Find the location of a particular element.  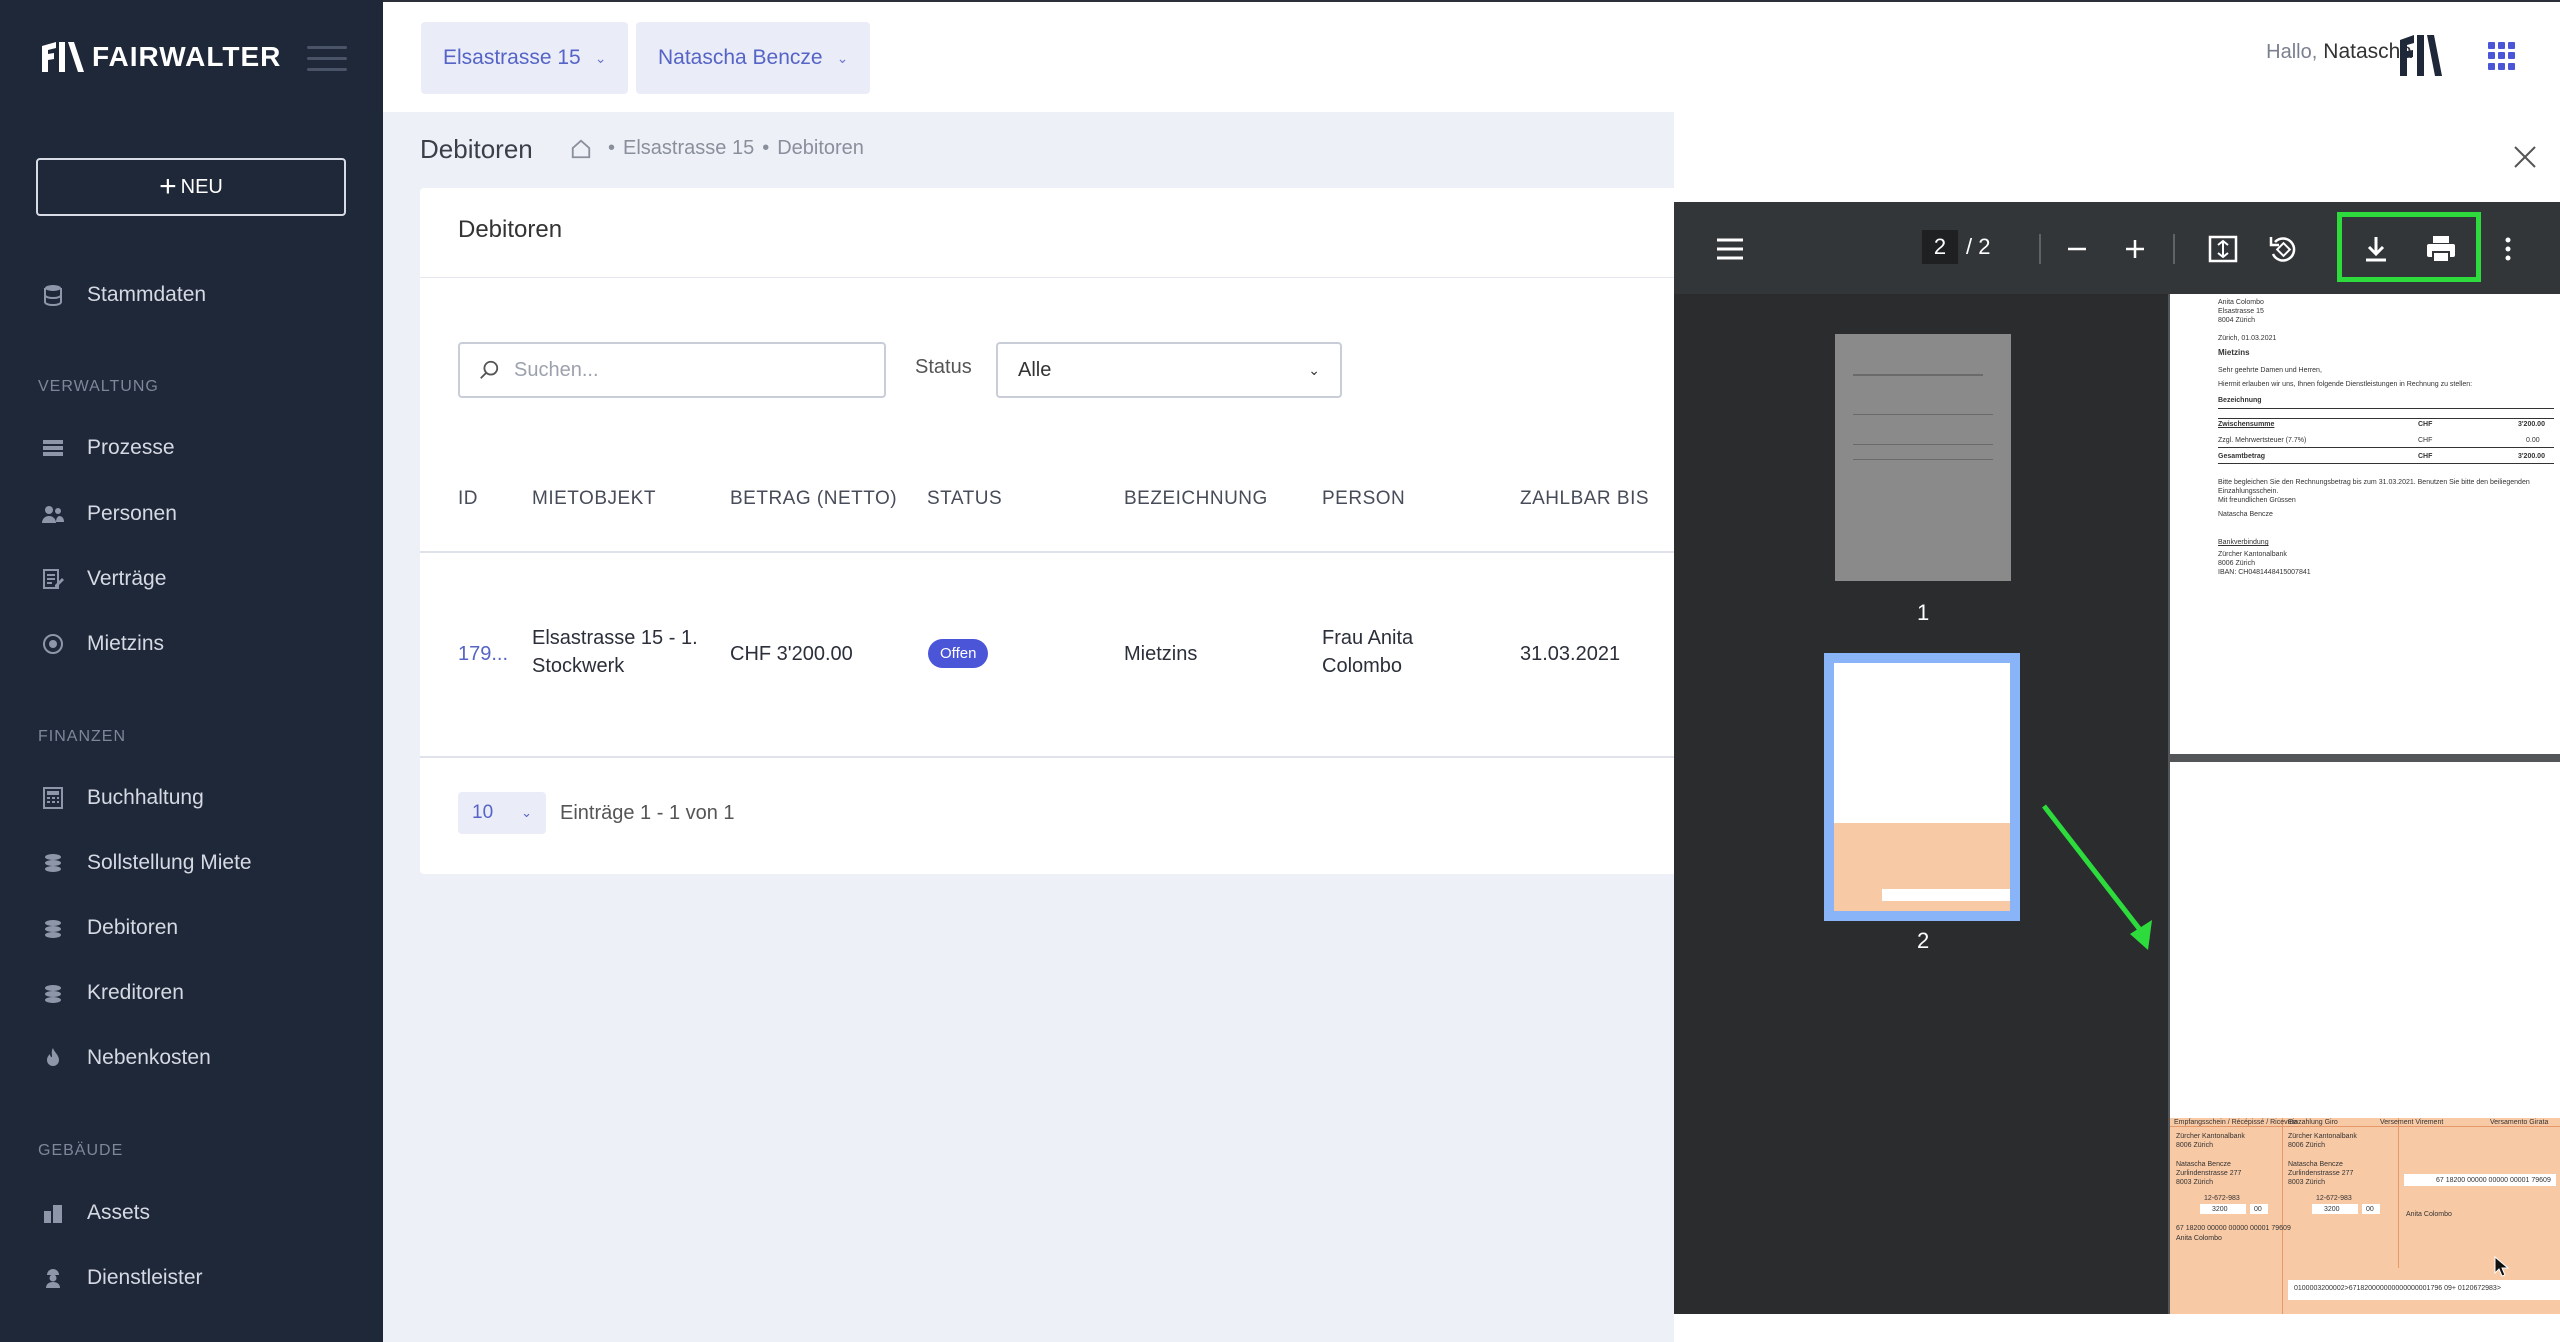

close-icon is located at coordinates (2525, 157).